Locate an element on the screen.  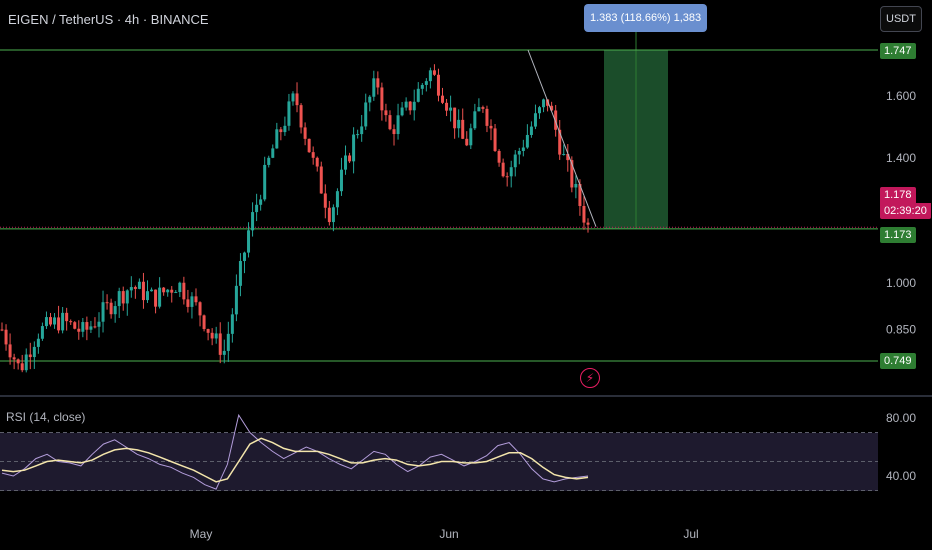
rsi-y-tick-label: 40.00 is located at coordinates (901, 476).